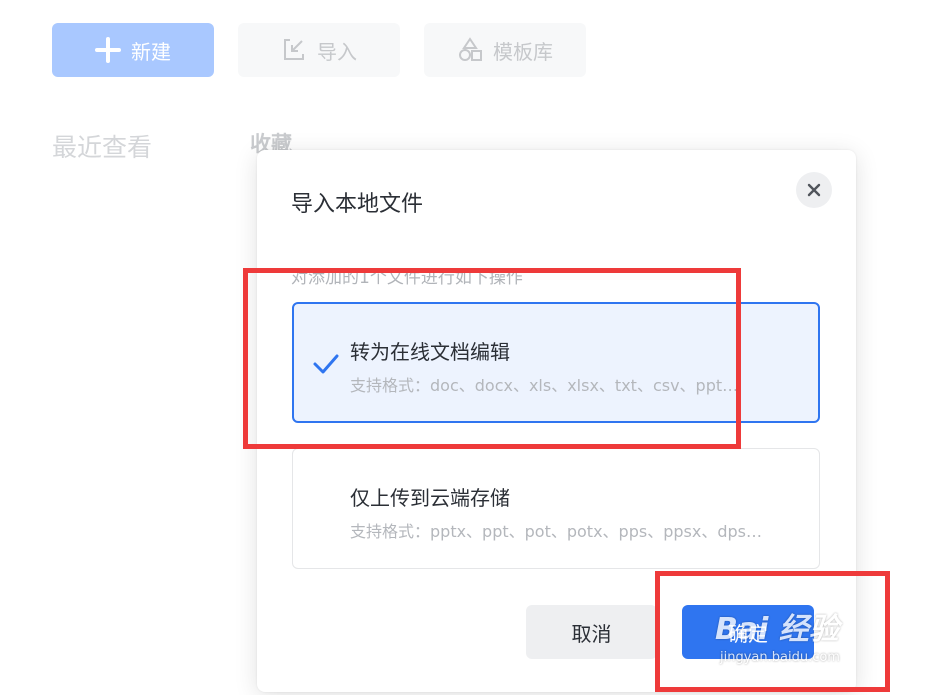  Describe the element at coordinates (108, 50) in the screenshot. I see `plus-icon` at that location.